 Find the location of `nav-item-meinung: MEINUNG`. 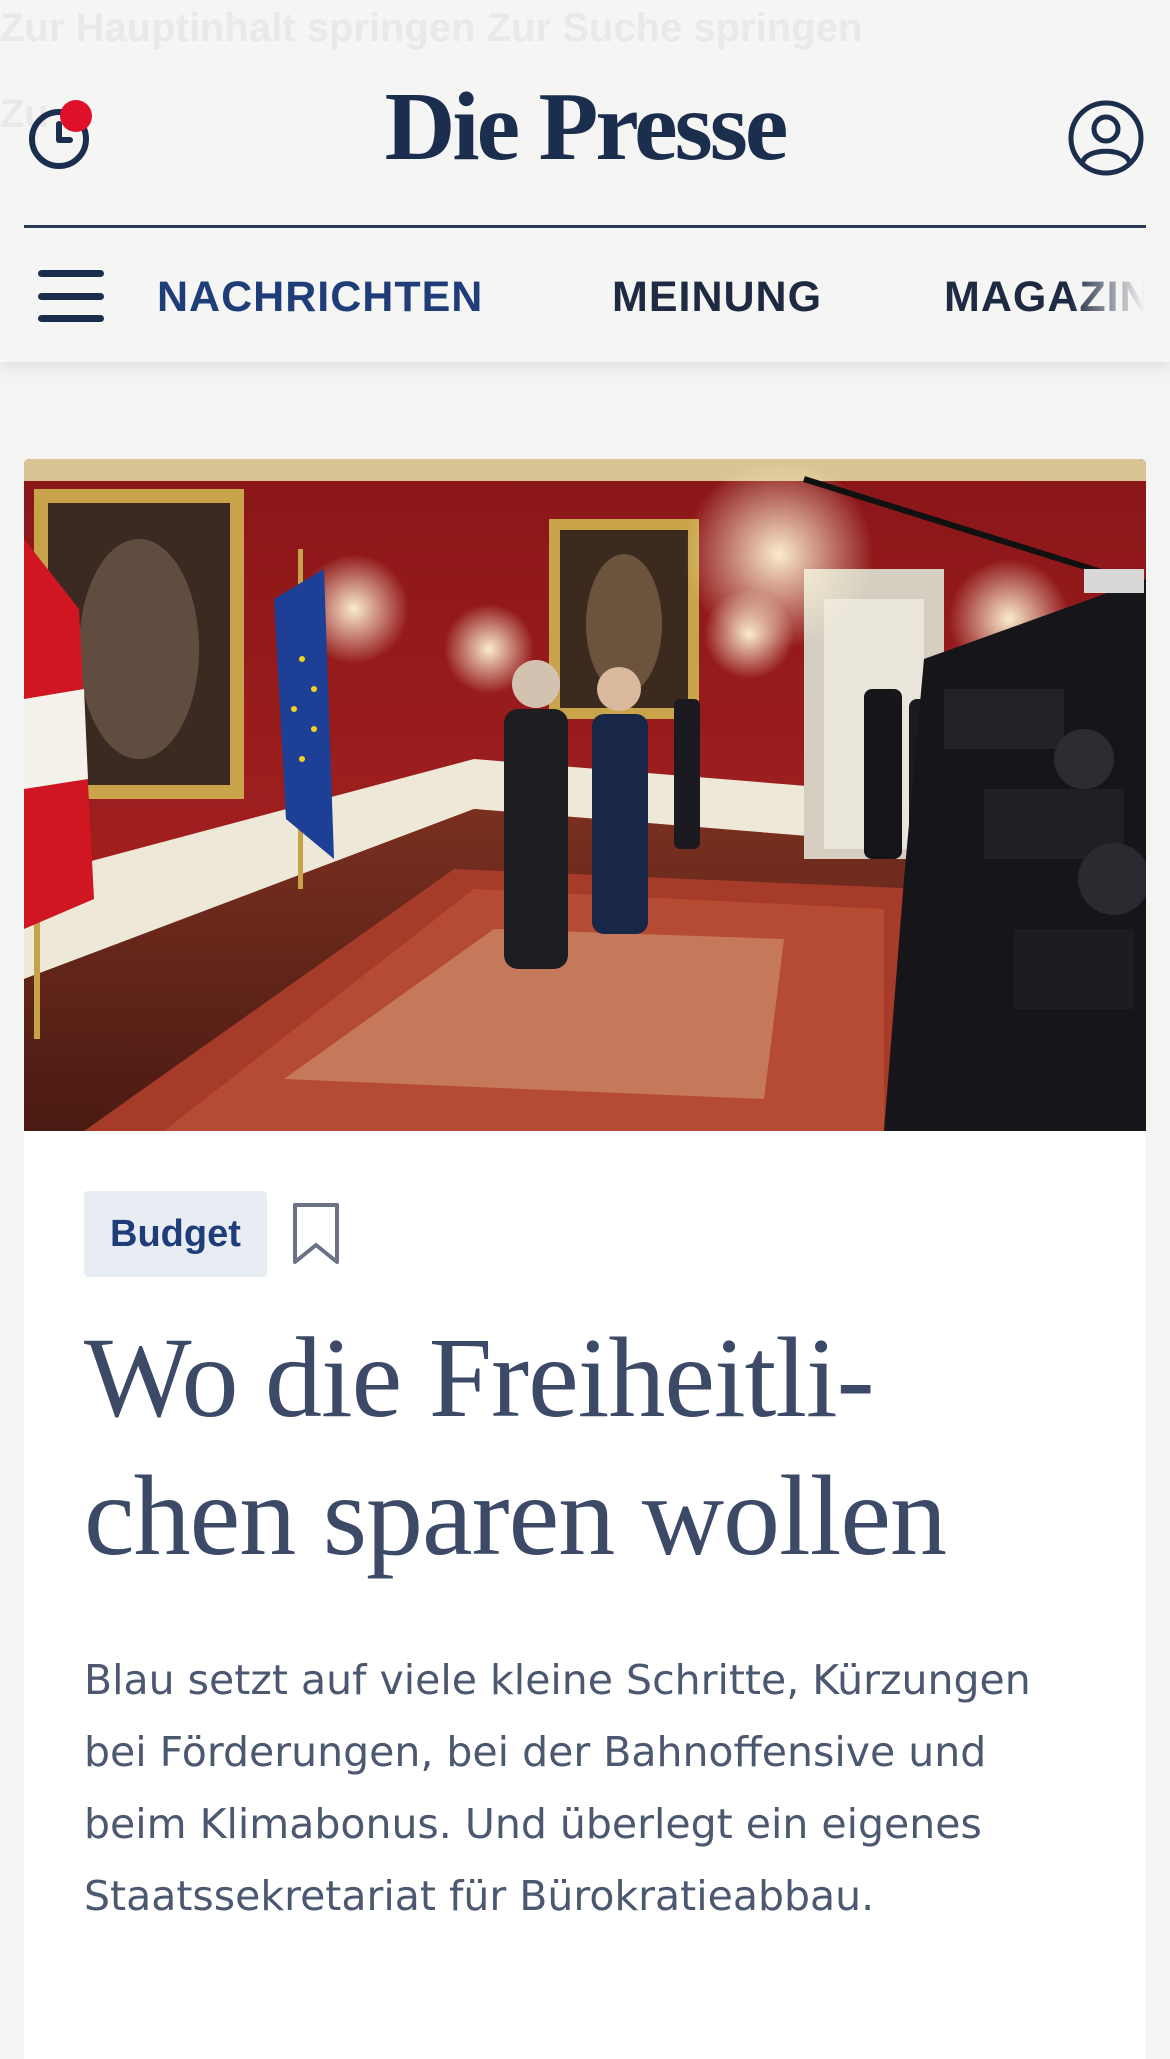

nav-item-meinung: MEINUNG is located at coordinates (717, 297).